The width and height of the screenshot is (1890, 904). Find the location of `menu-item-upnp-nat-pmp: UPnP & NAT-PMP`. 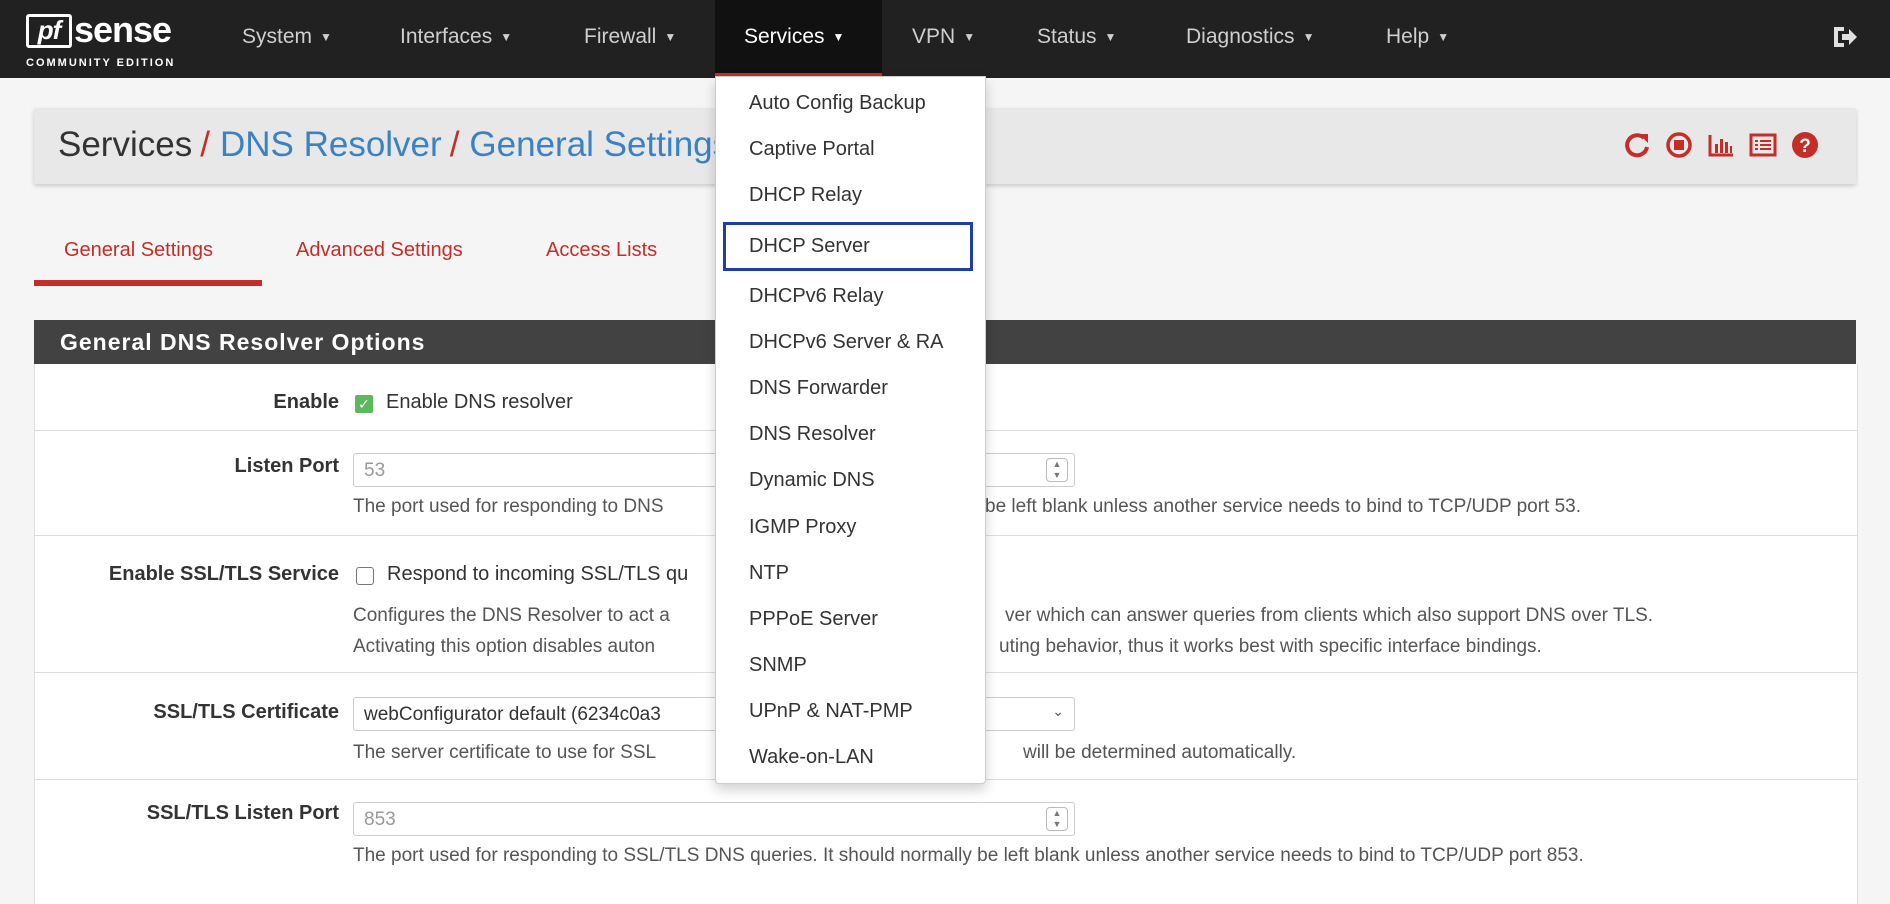

menu-item-upnp-nat-pmp: UPnP & NAT-PMP is located at coordinates (850, 711).